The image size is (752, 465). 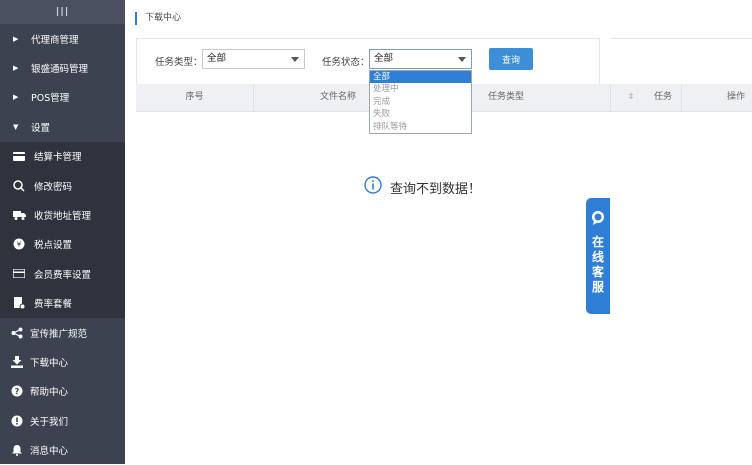 What do you see at coordinates (49, 452) in the screenshot?
I see `sidebar-item-label: 消息中心` at bounding box center [49, 452].